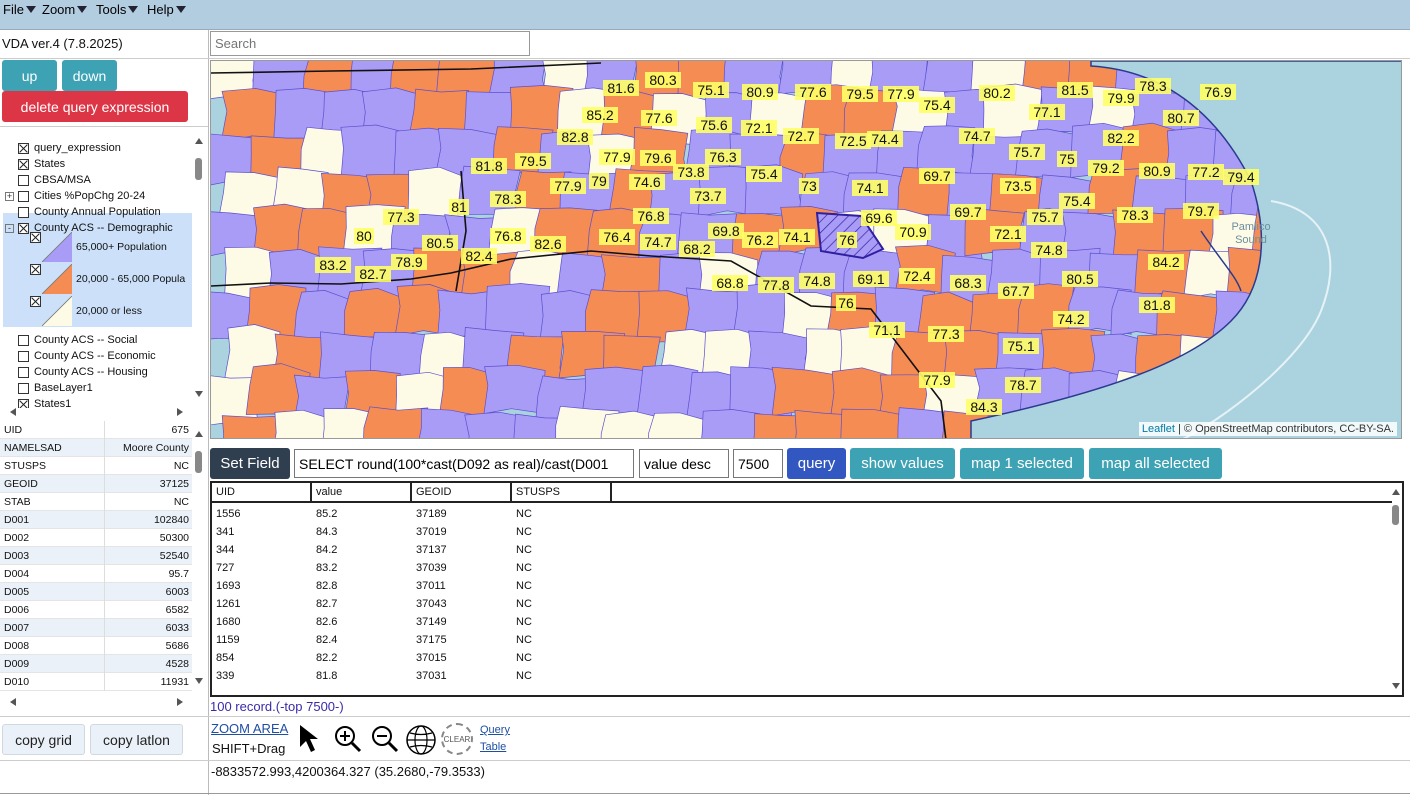  I want to click on menu-zoom: Zoom, so click(65, 9).